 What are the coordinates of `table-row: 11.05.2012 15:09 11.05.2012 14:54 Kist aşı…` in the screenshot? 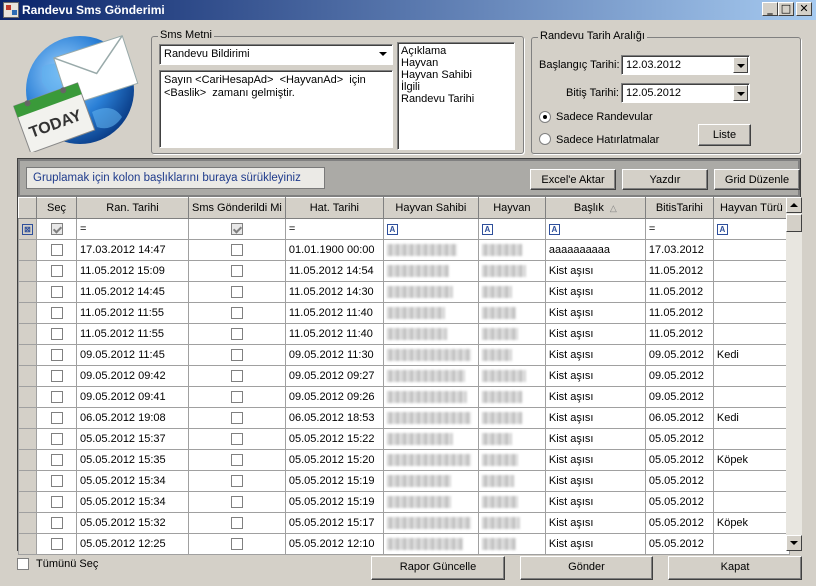 It's located at (404, 271).